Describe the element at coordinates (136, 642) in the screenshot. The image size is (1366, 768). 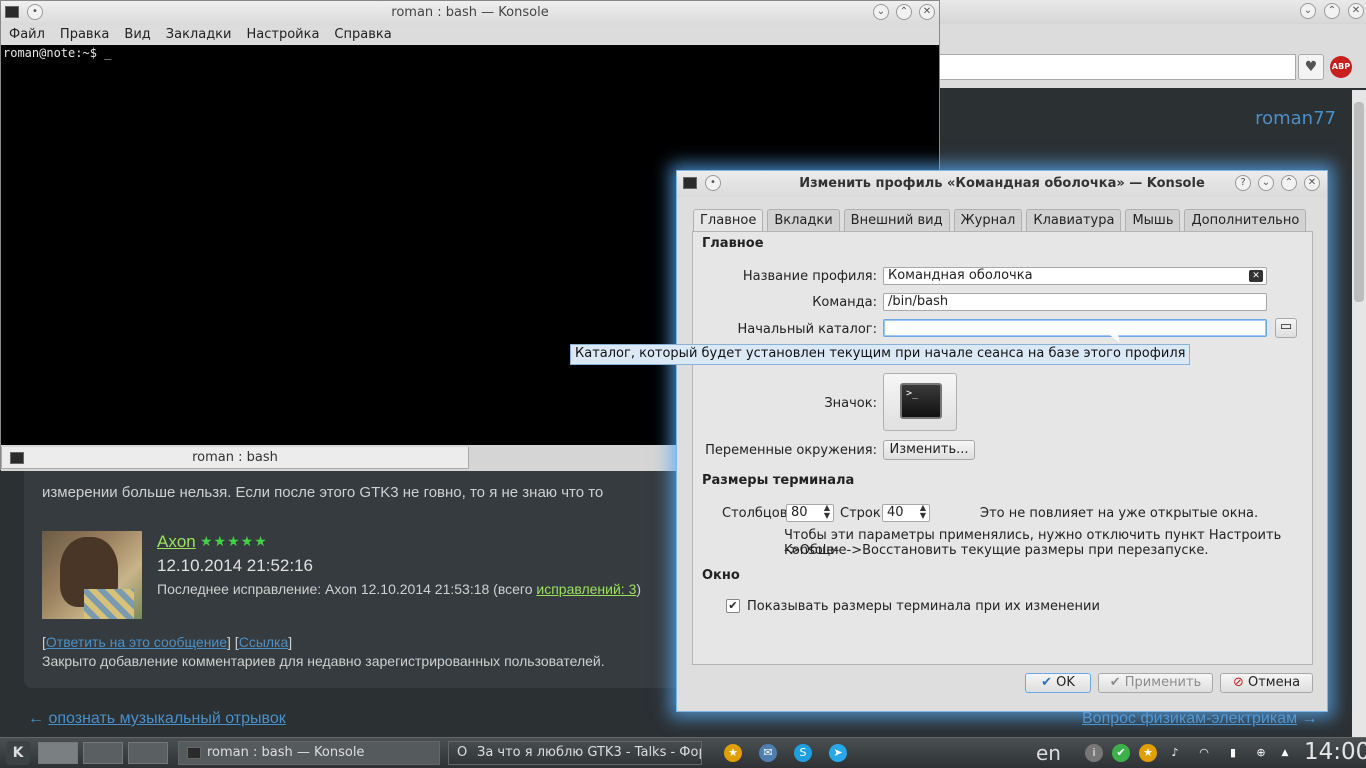
I see `reply-link: Ответить на это сообщение` at that location.